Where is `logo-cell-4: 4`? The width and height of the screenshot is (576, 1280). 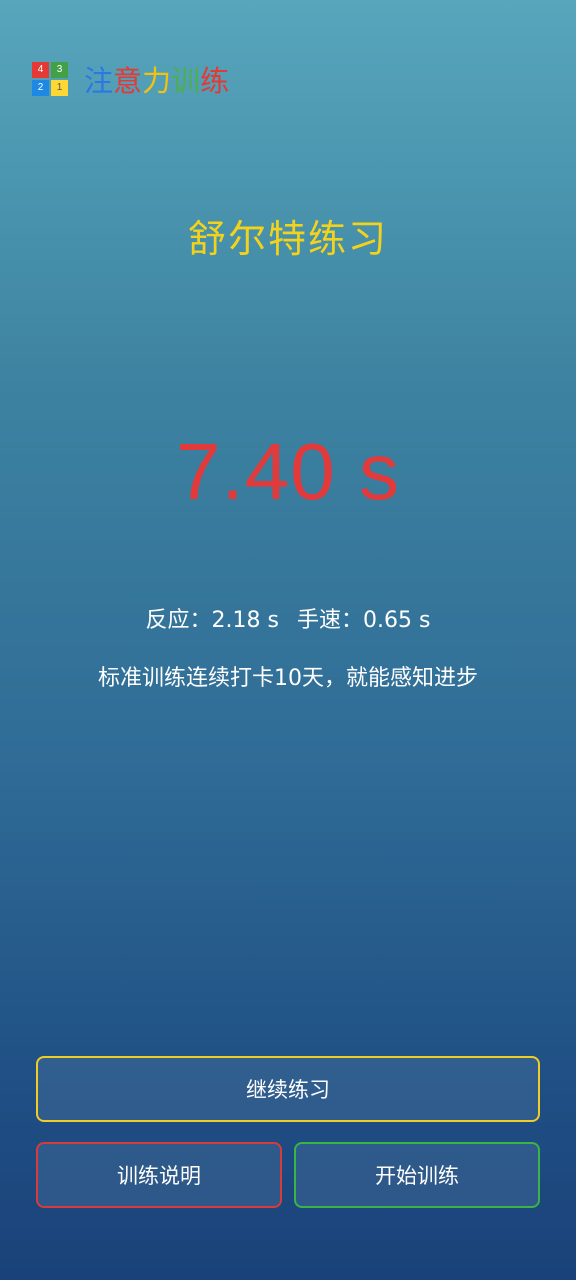 logo-cell-4: 4 is located at coordinates (40, 70).